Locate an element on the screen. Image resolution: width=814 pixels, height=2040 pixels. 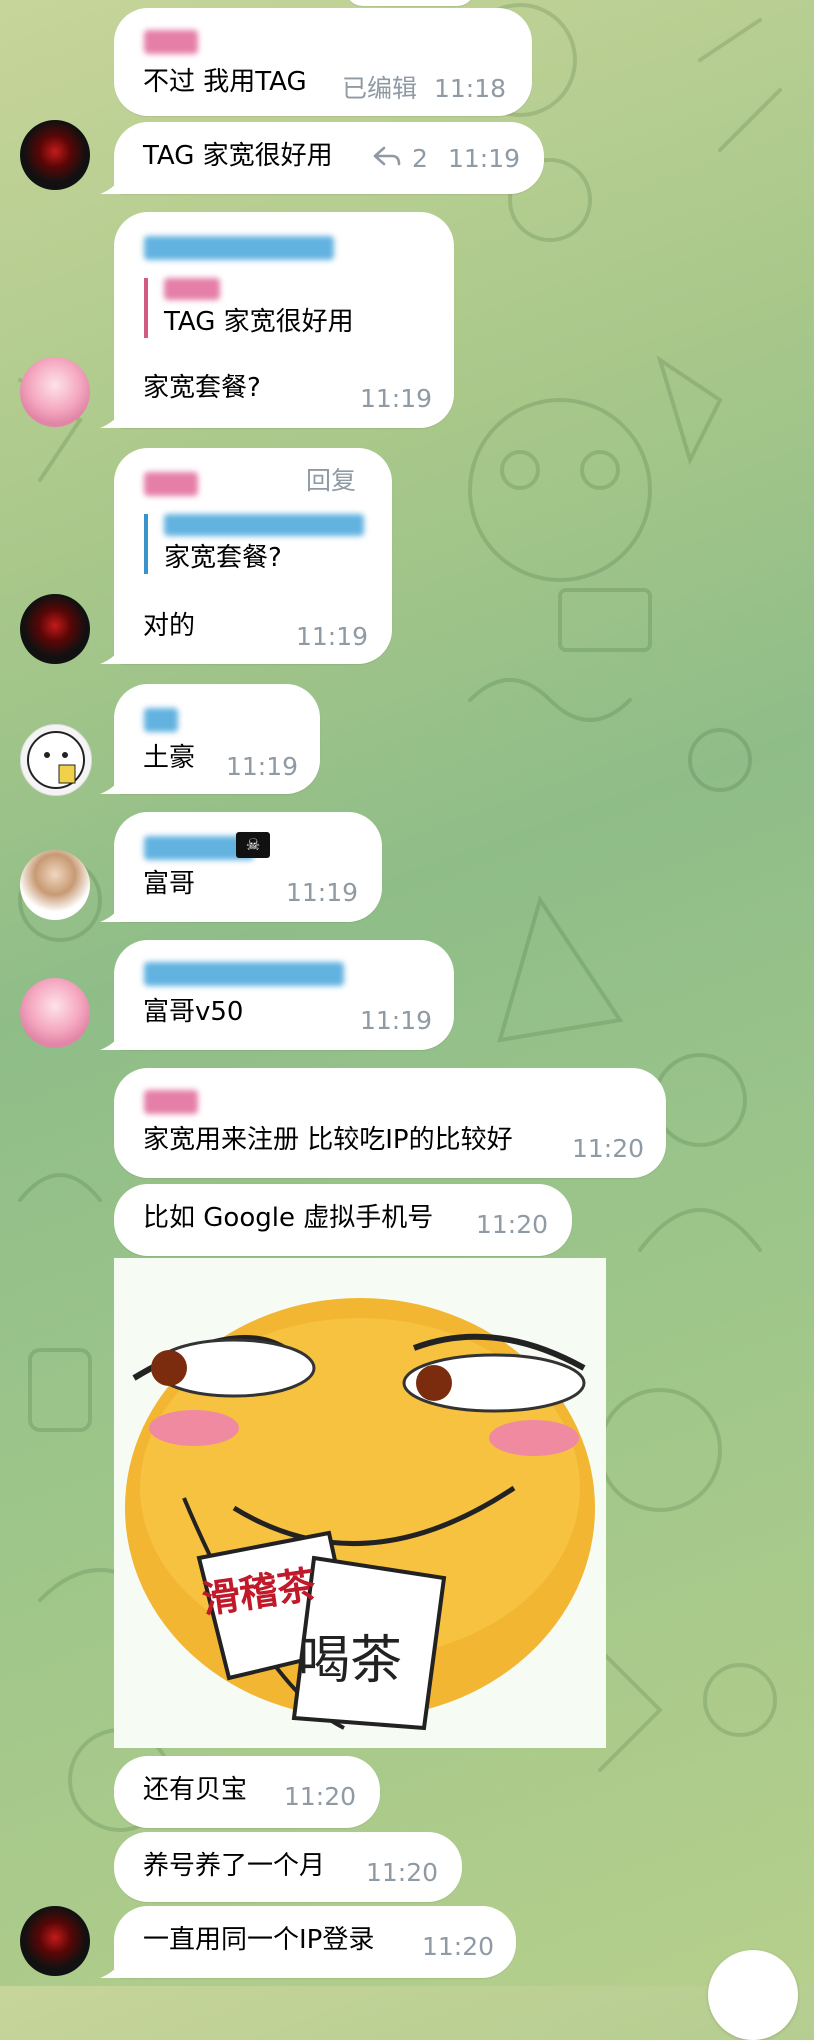
message-bubble: 回复 家宽套餐? 对的 11:19 is located at coordinates (253, 556).